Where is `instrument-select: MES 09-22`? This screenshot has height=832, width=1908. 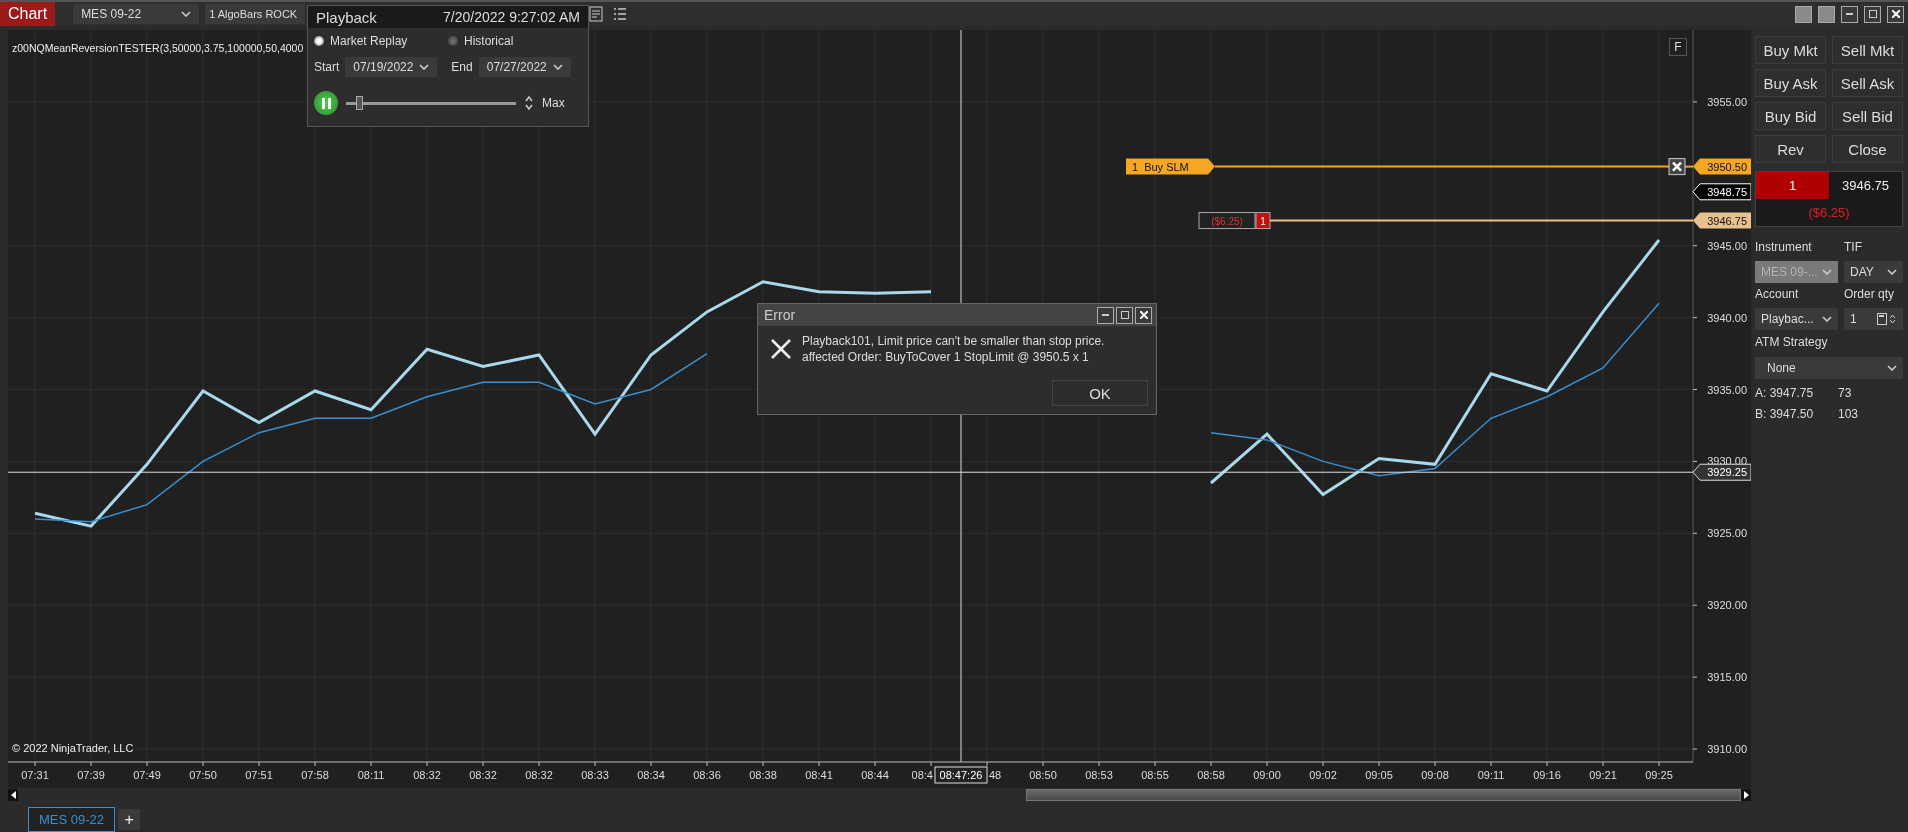
instrument-select: MES 09-22 is located at coordinates (136, 14).